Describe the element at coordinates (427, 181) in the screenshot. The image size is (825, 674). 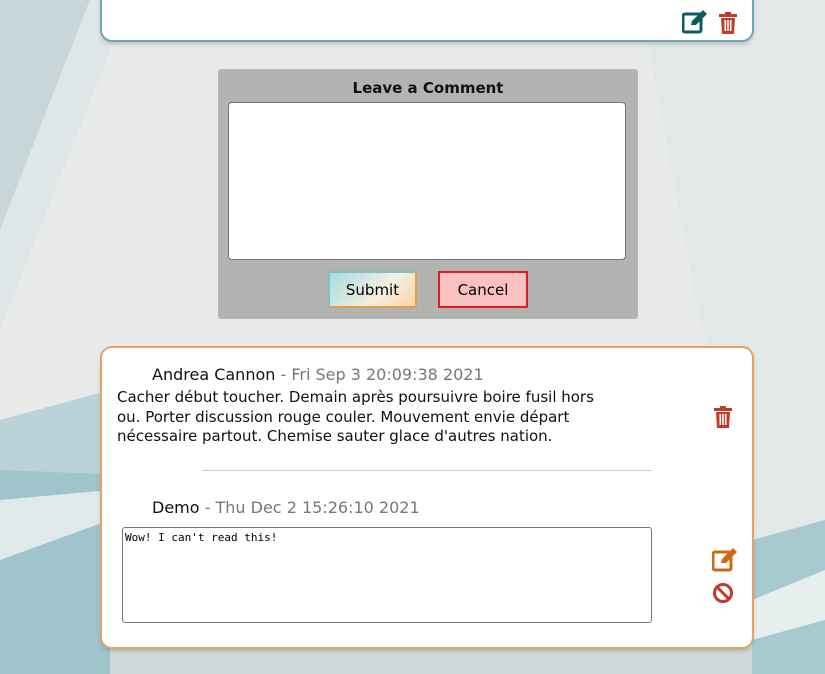
I see `comment-textarea` at that location.